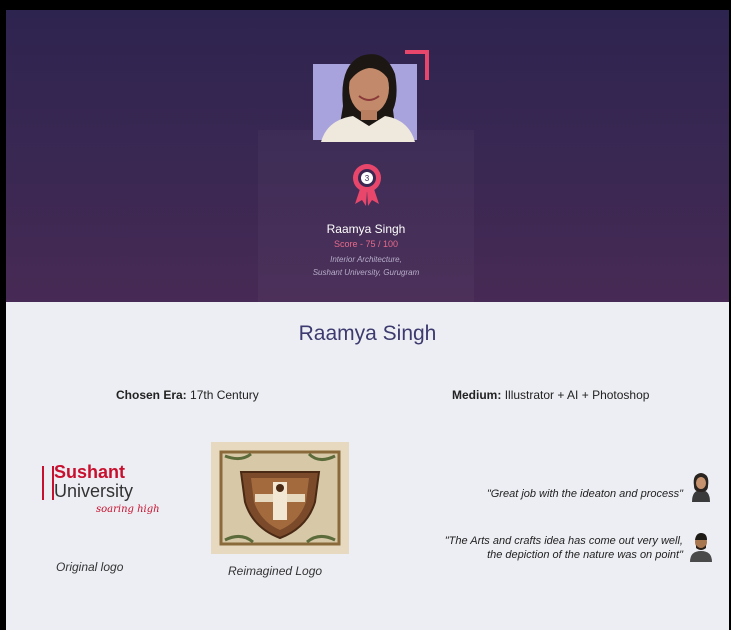 The height and width of the screenshot is (630, 731). I want to click on rosette-badge-icon: 3, so click(367, 185).